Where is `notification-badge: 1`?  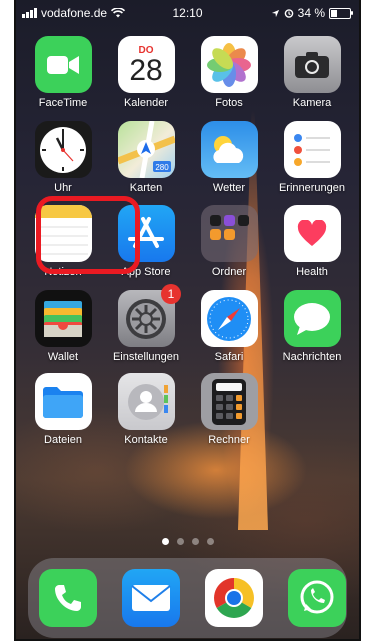
notification-badge: 1 is located at coordinates (171, 294).